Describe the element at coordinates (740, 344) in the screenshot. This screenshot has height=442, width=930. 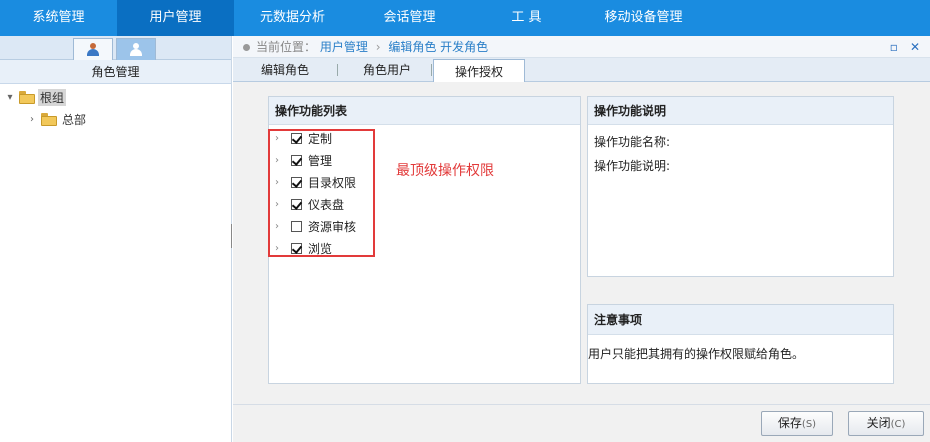
I see `notes-panel: 注意事项 用户只能把其拥有的操作权限赋给角色。` at that location.